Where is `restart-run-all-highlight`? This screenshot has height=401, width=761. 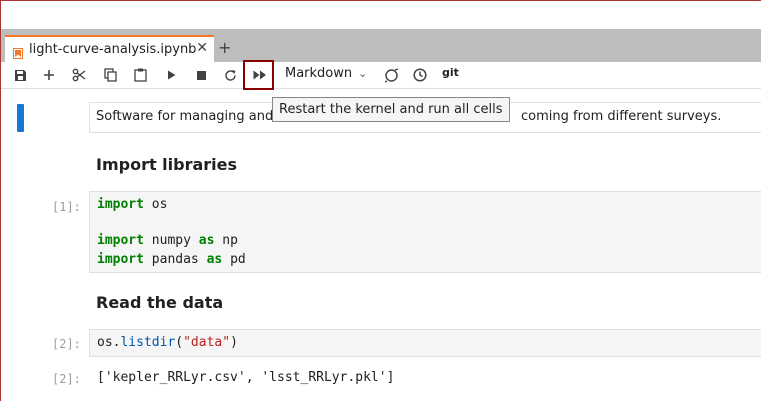 restart-run-all-highlight is located at coordinates (258, 75).